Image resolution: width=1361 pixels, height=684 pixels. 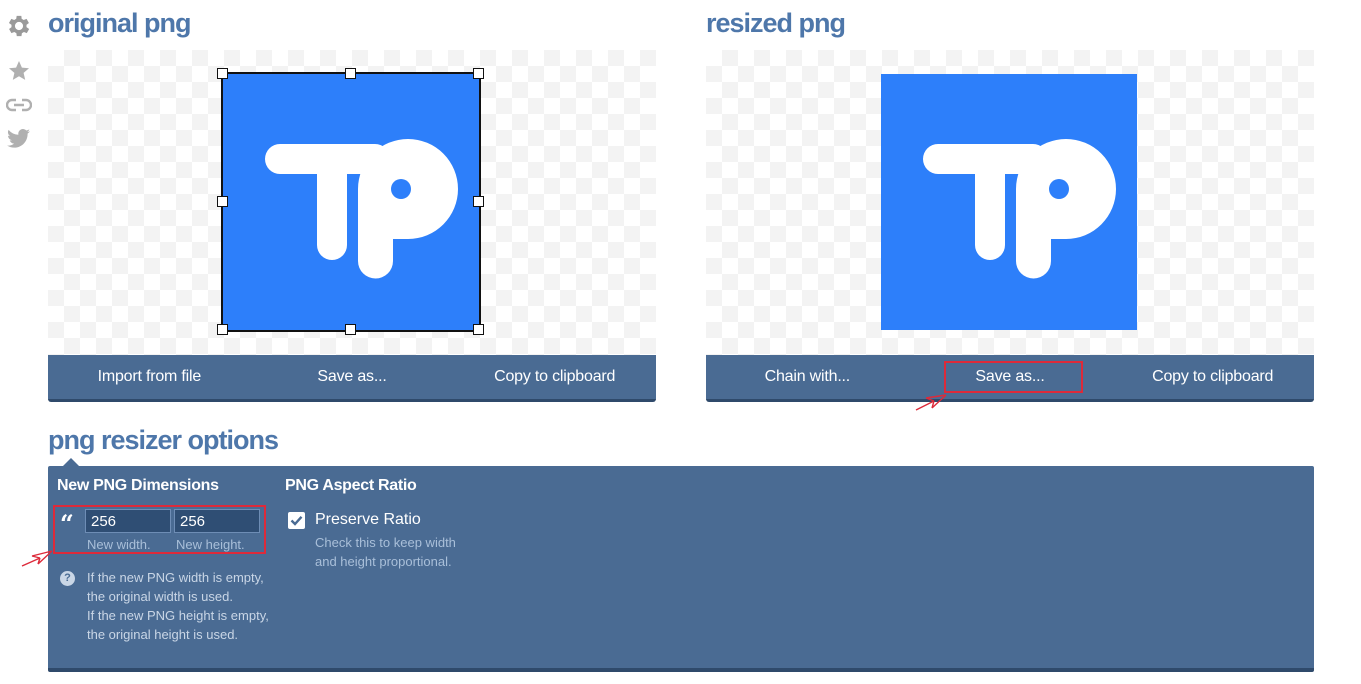 I want to click on help-line: and height proportional., so click(x=383, y=561).